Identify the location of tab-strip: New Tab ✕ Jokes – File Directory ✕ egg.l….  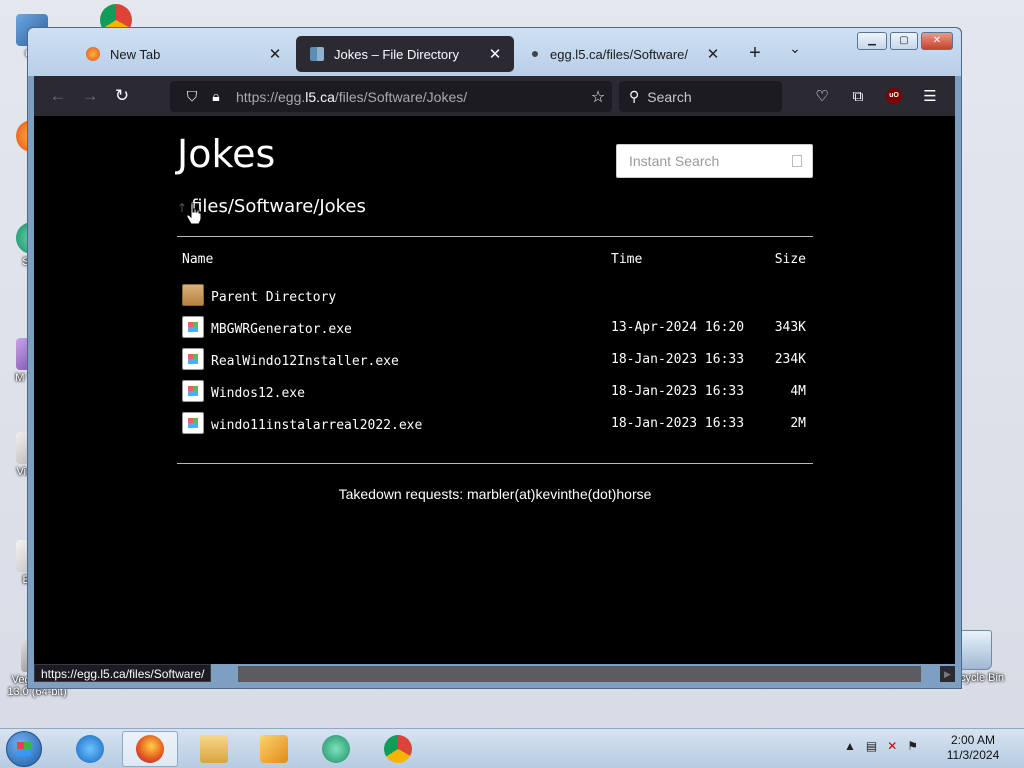
(494, 52).